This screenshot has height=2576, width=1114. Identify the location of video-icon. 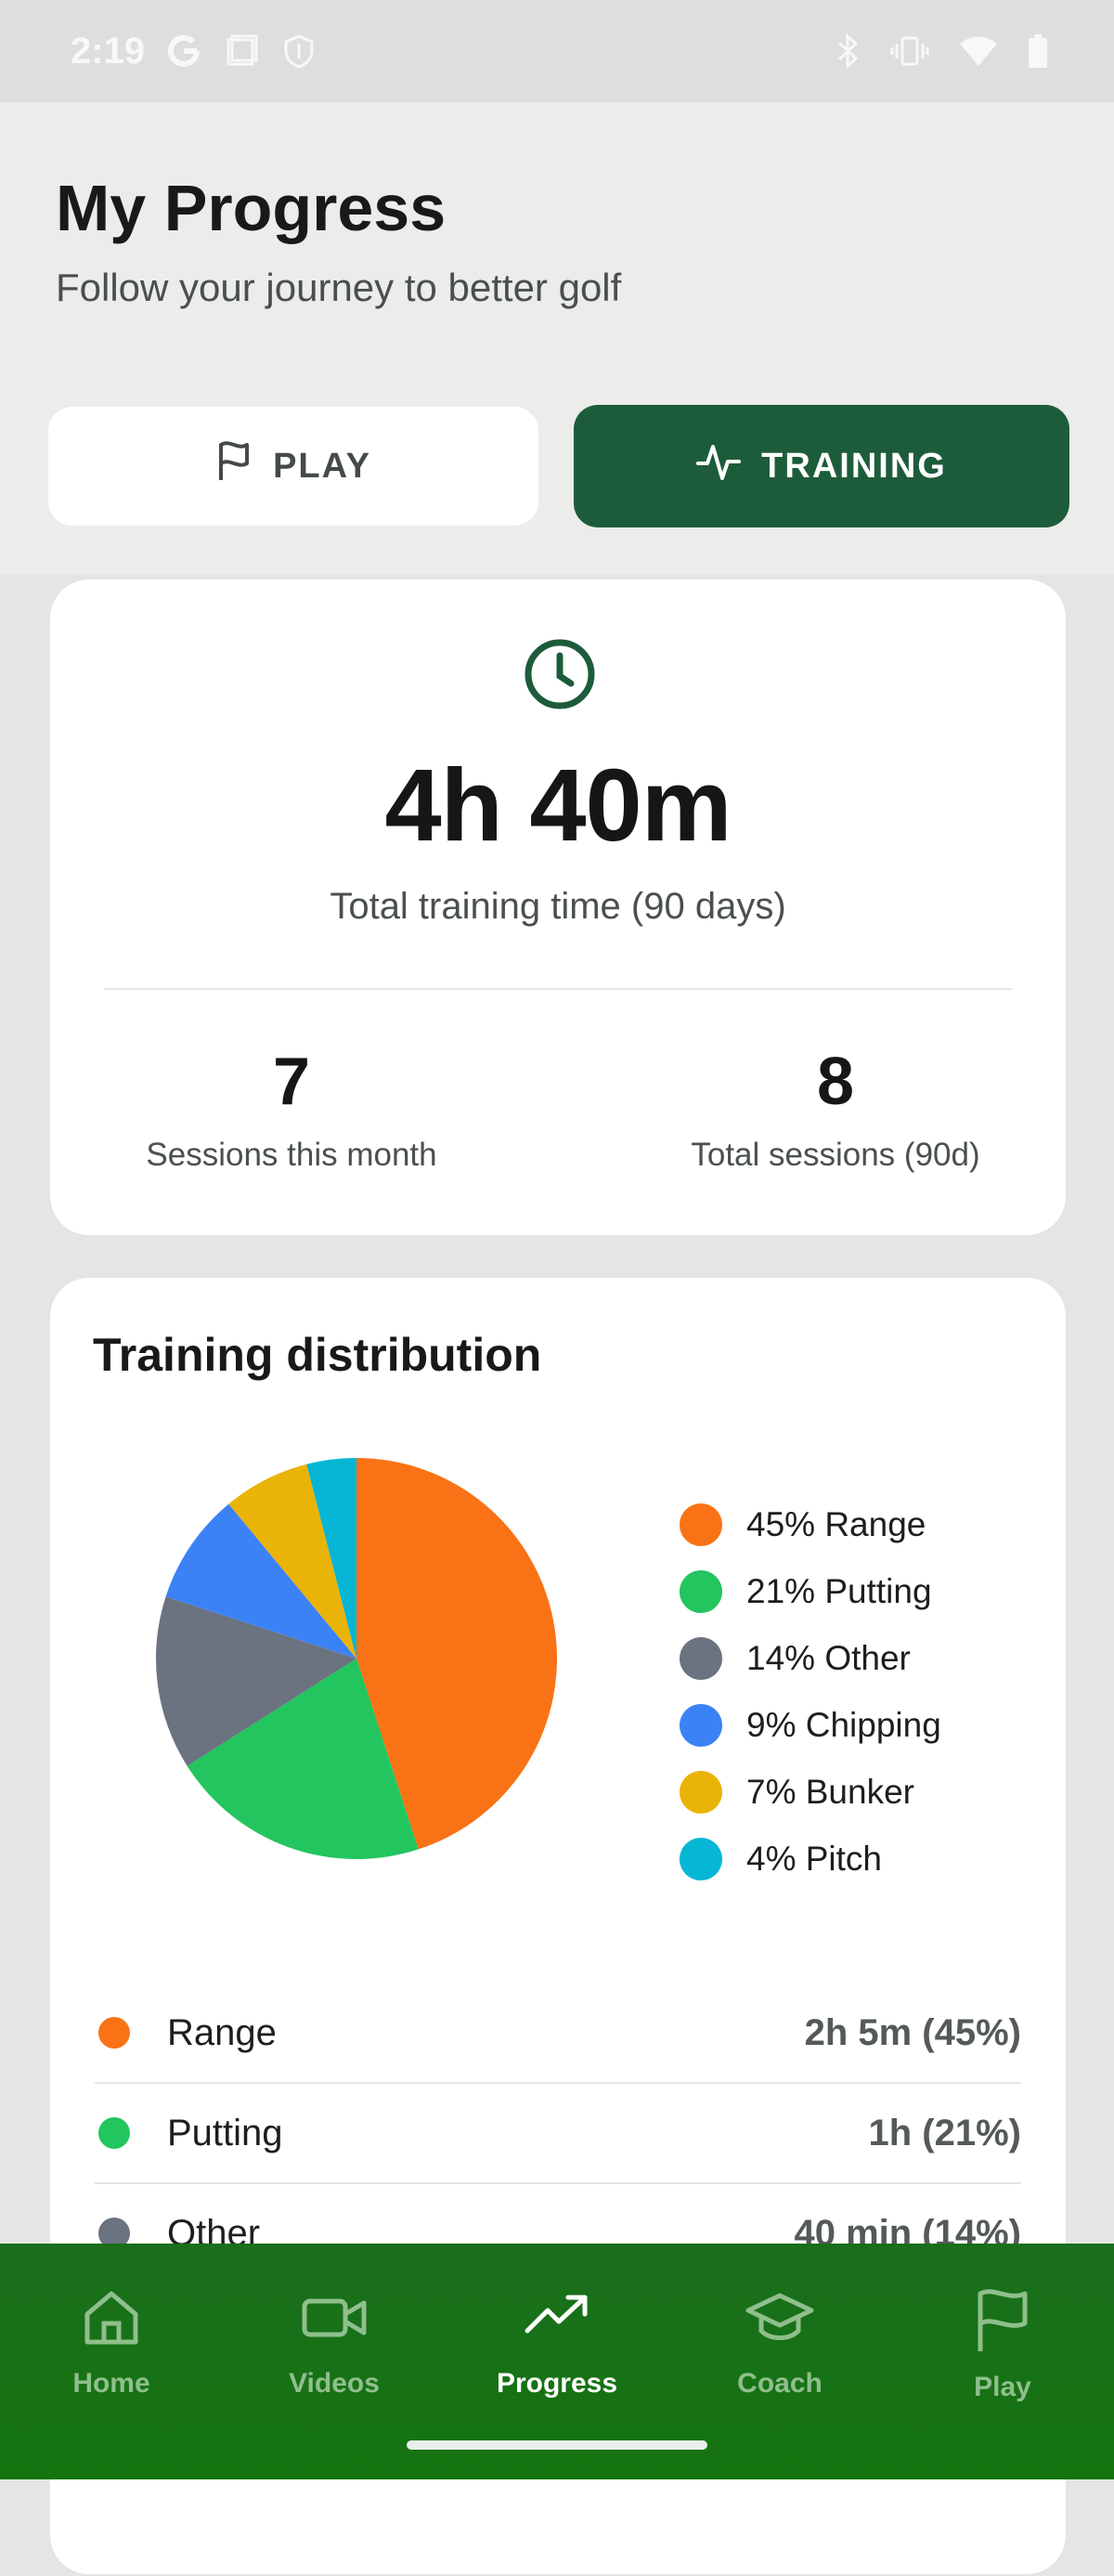
(334, 2317).